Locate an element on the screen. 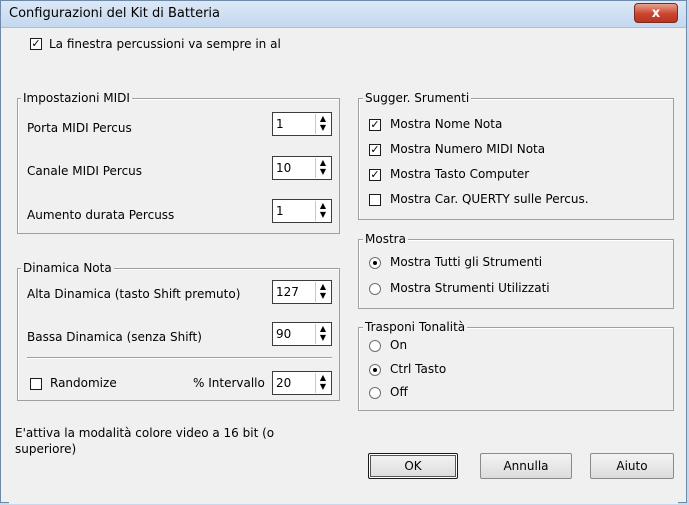 This screenshot has width=689, height=505. always-on-top-label: La finestra percussioni va sempre in al is located at coordinates (165, 44).